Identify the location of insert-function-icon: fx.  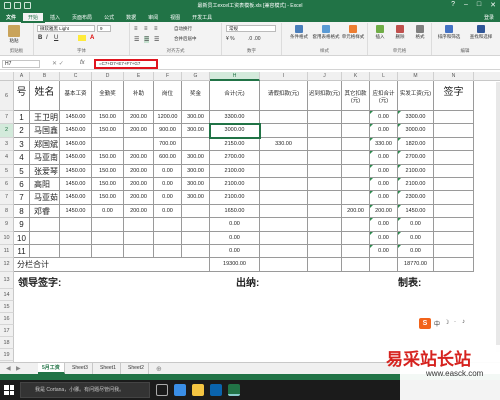
(82, 63).